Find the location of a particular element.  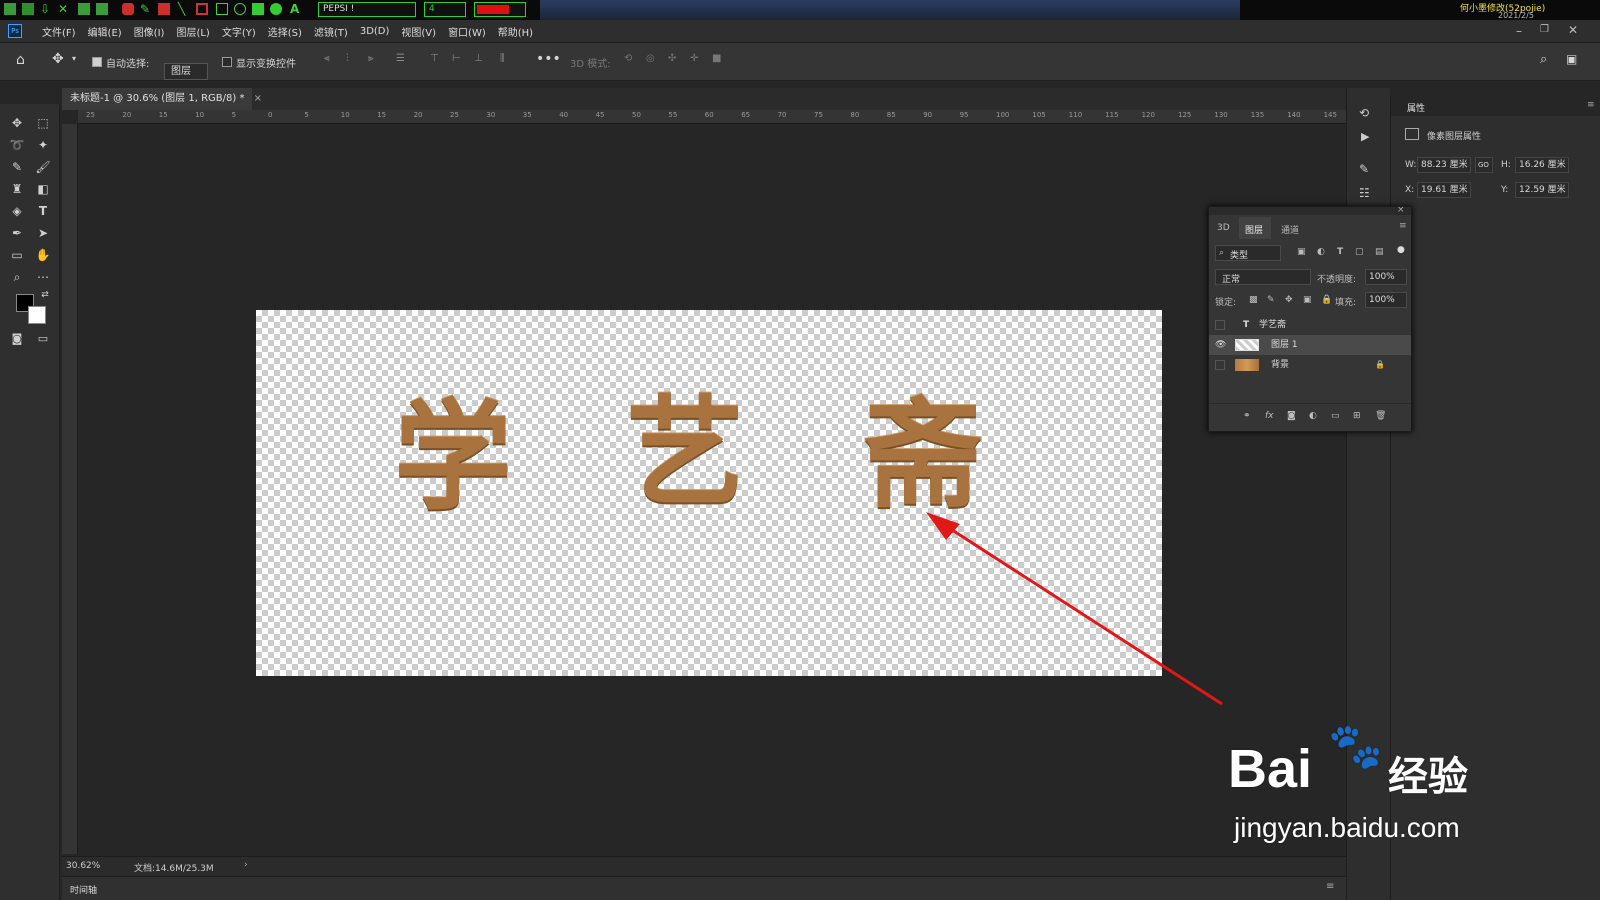

history-icon: ⟲ is located at coordinates (1364, 113).